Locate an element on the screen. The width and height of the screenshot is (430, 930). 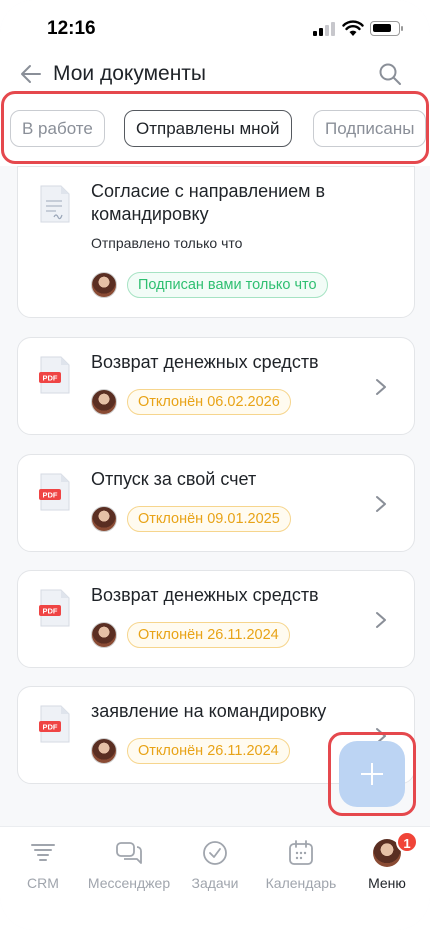
calendar-icon is located at coordinates (301, 852).